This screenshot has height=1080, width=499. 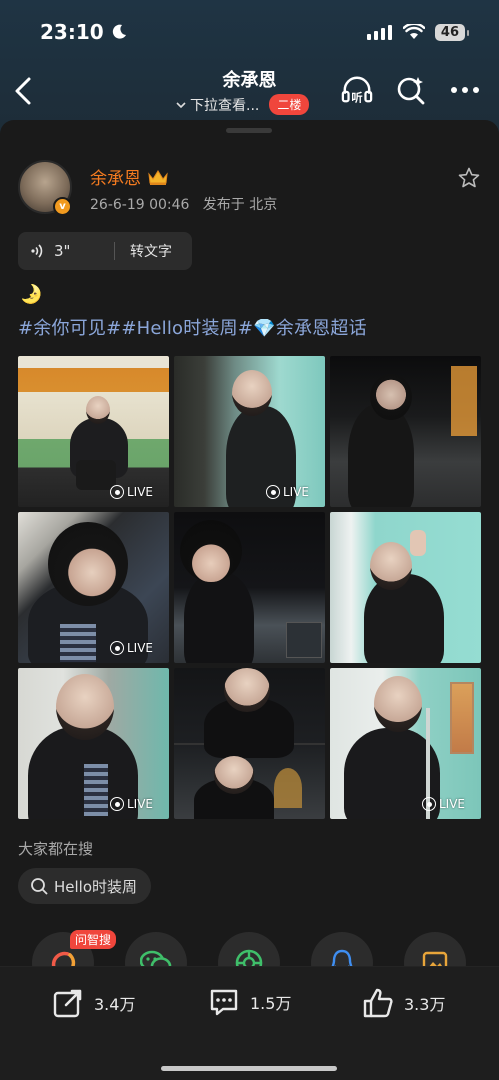 I want to click on trending-search-heading: 大家都在搜, so click(x=56, y=849).